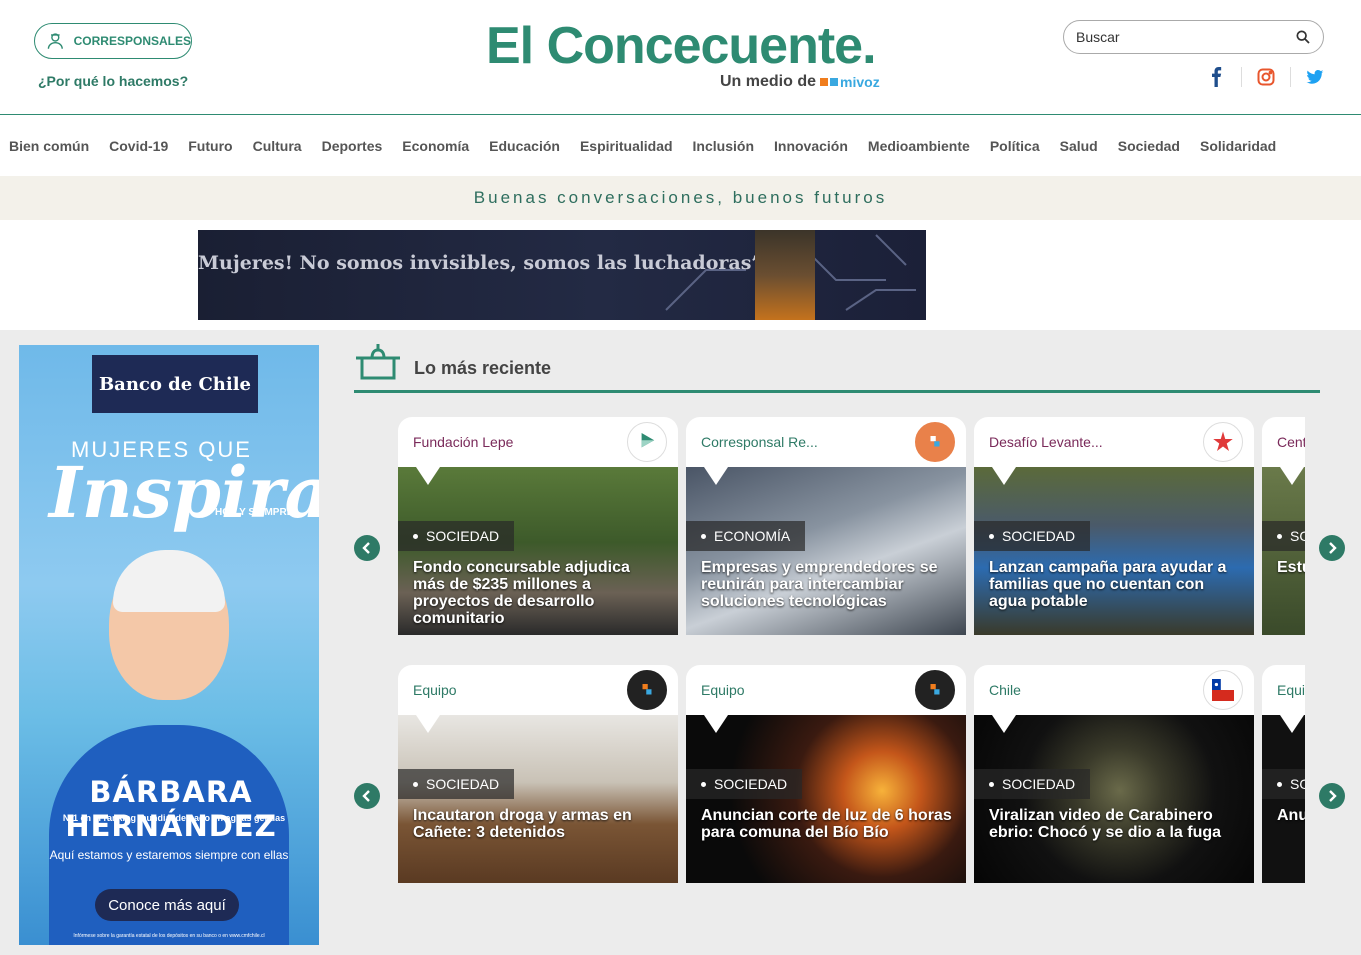  I want to click on reporter-icon, so click(55, 41).